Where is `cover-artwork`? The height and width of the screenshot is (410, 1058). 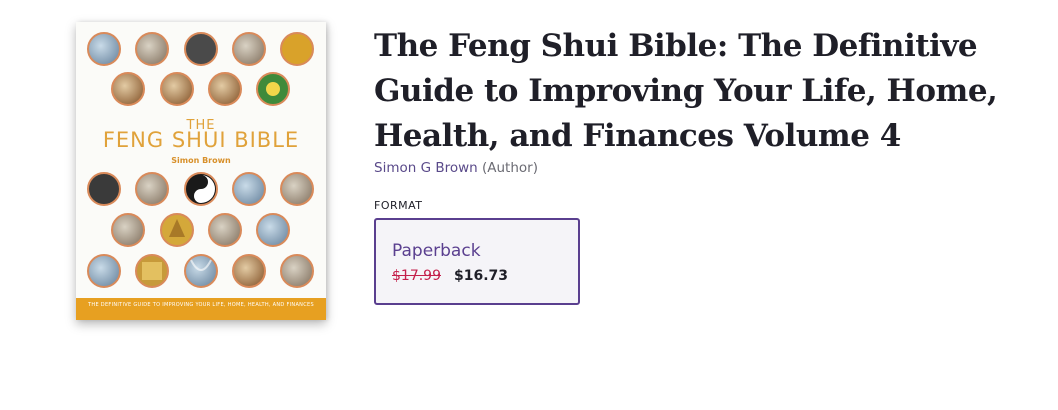
cover-artwork is located at coordinates (200, 160).